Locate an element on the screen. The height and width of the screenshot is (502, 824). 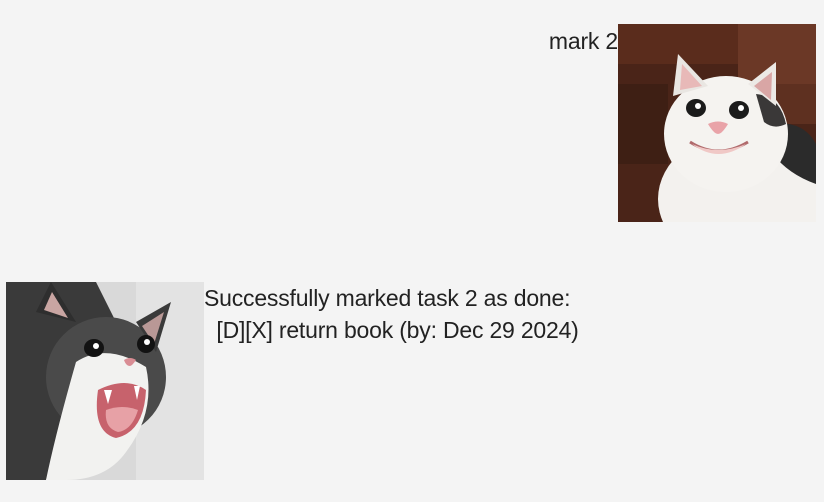
smiling-white-cat-icon is located at coordinates (717, 123).